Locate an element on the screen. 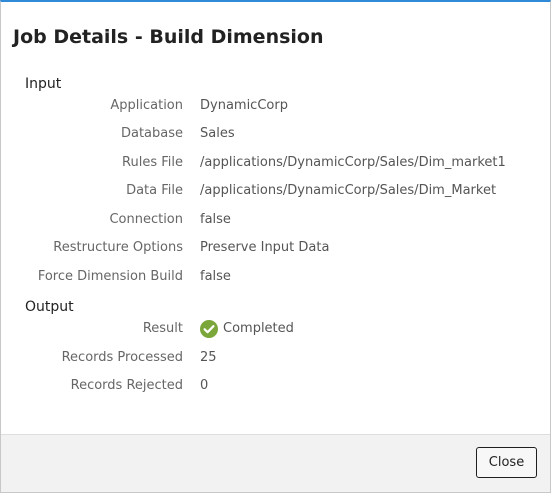  close-button: Close is located at coordinates (506, 462).